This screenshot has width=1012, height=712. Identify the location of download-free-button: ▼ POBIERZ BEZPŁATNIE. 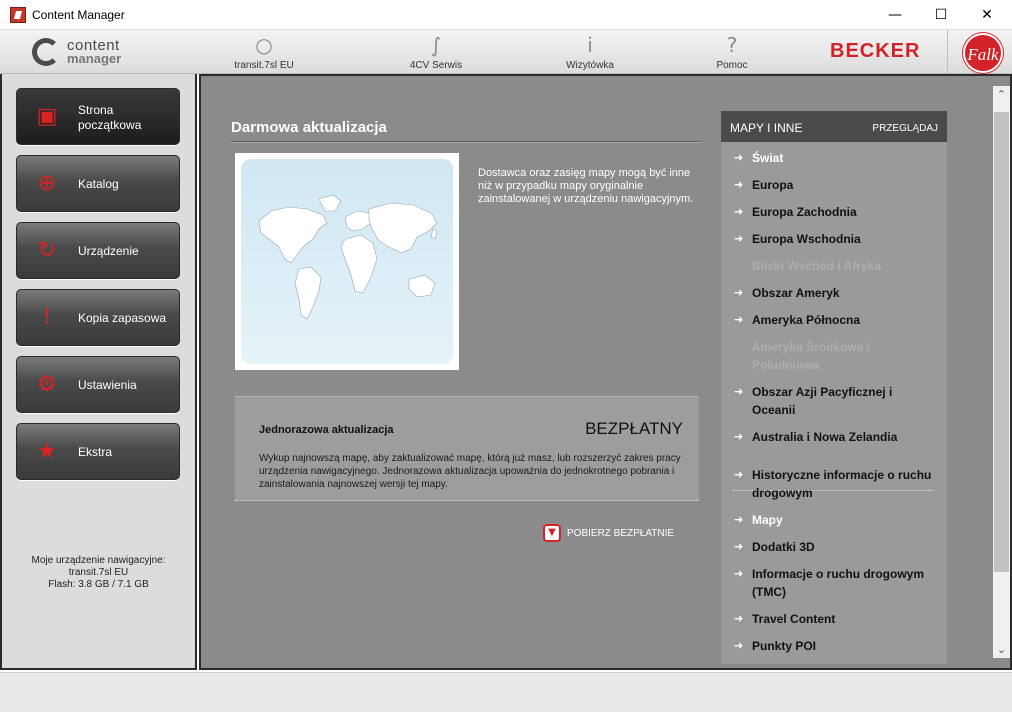
(608, 533).